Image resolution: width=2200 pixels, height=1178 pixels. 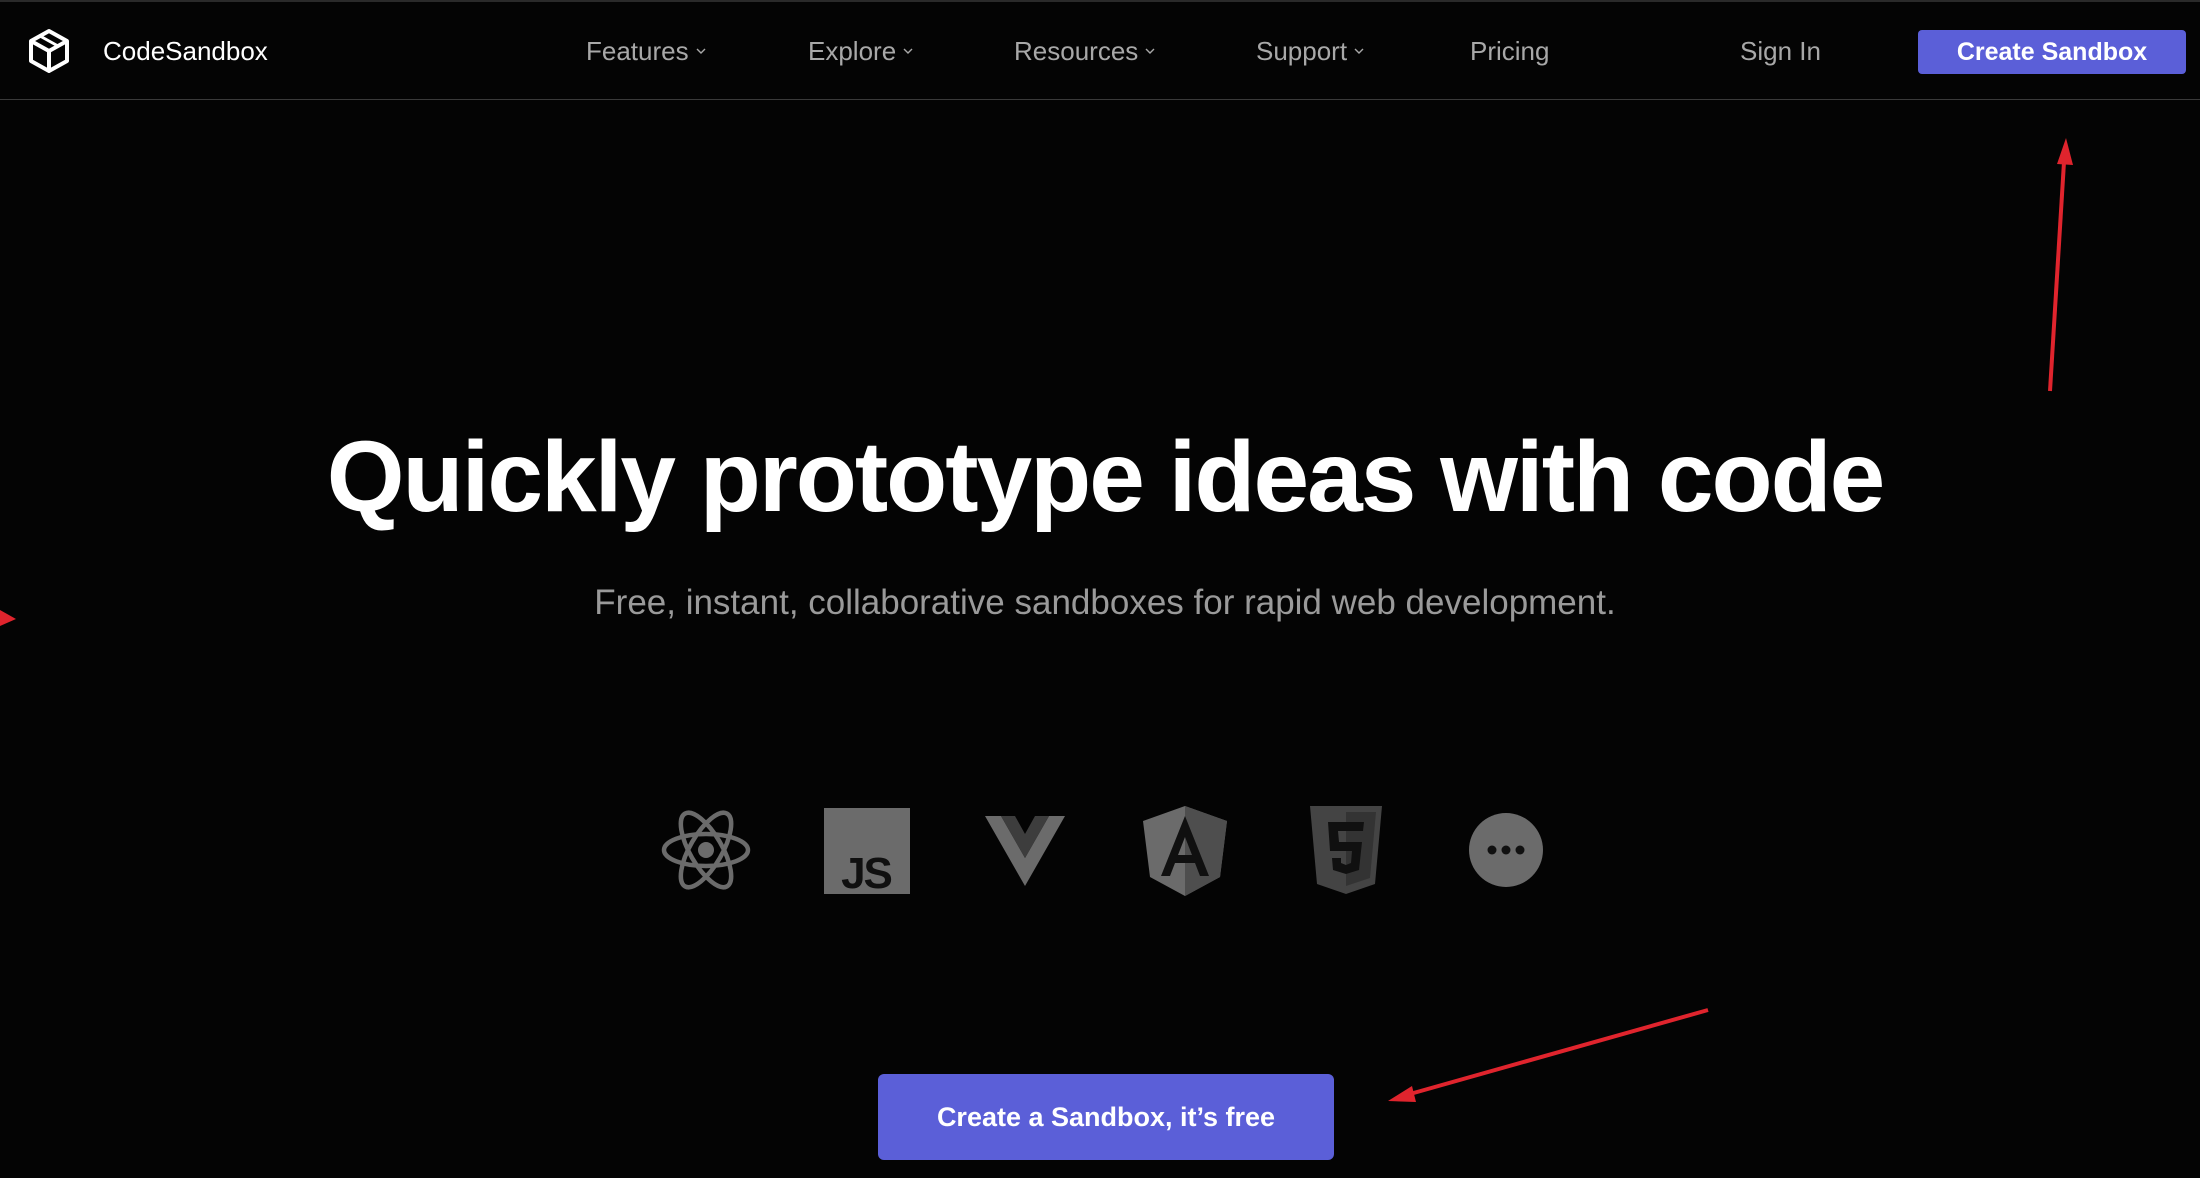 What do you see at coordinates (1302, 51) in the screenshot?
I see `nav-support-label: Support` at bounding box center [1302, 51].